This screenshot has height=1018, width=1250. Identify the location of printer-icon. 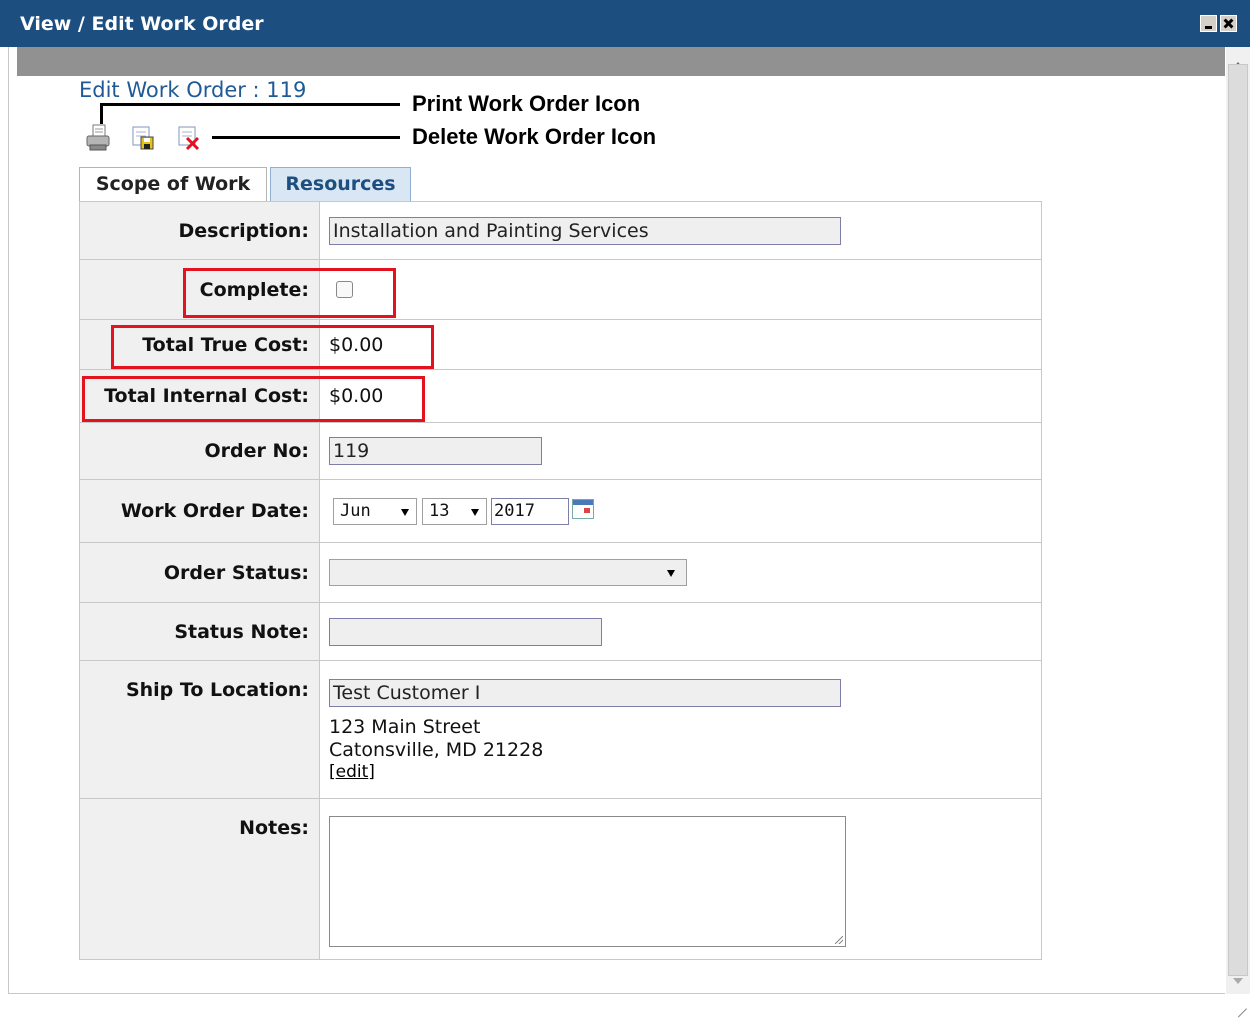
(98, 137).